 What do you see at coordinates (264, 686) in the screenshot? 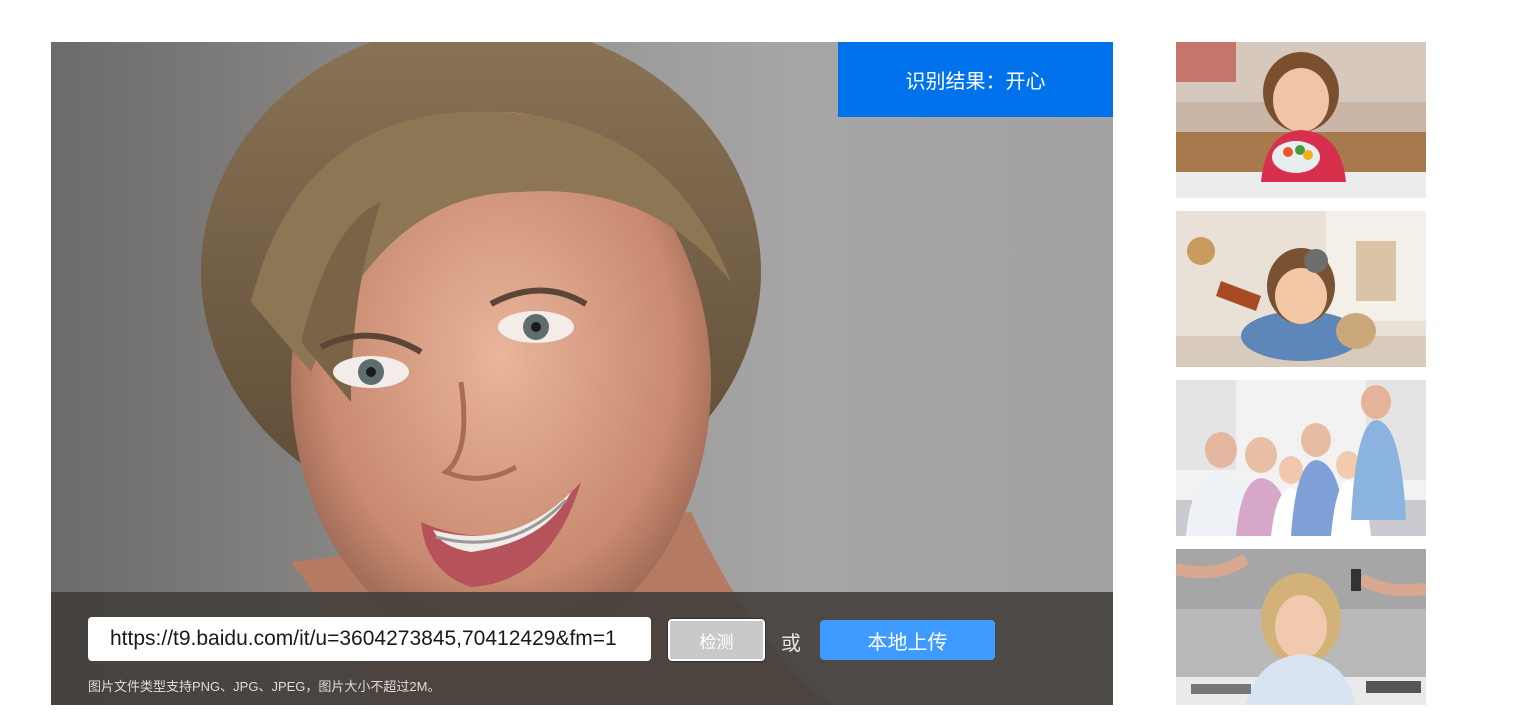
I see `upload-hint: 图片文件类型支持PNG、JPG、JPEG，图片大小不超过2M。` at bounding box center [264, 686].